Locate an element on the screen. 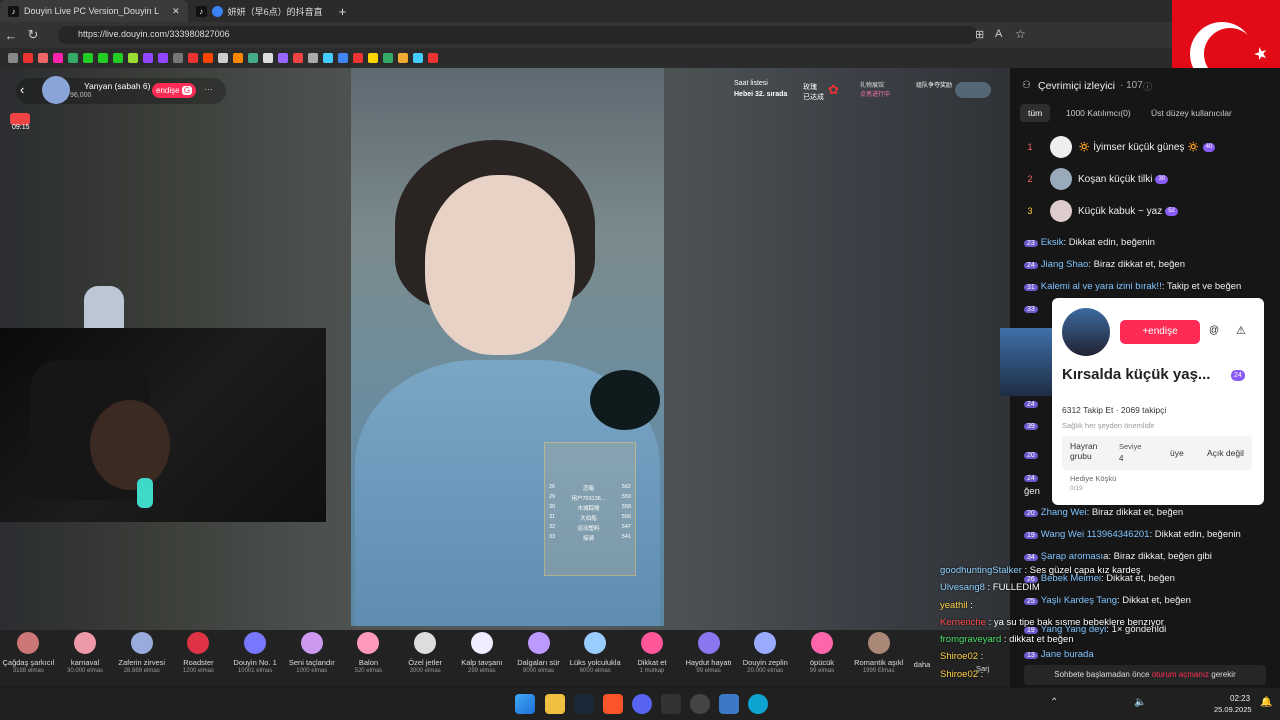  close-tab-icon: ✕ is located at coordinates (176, 11).